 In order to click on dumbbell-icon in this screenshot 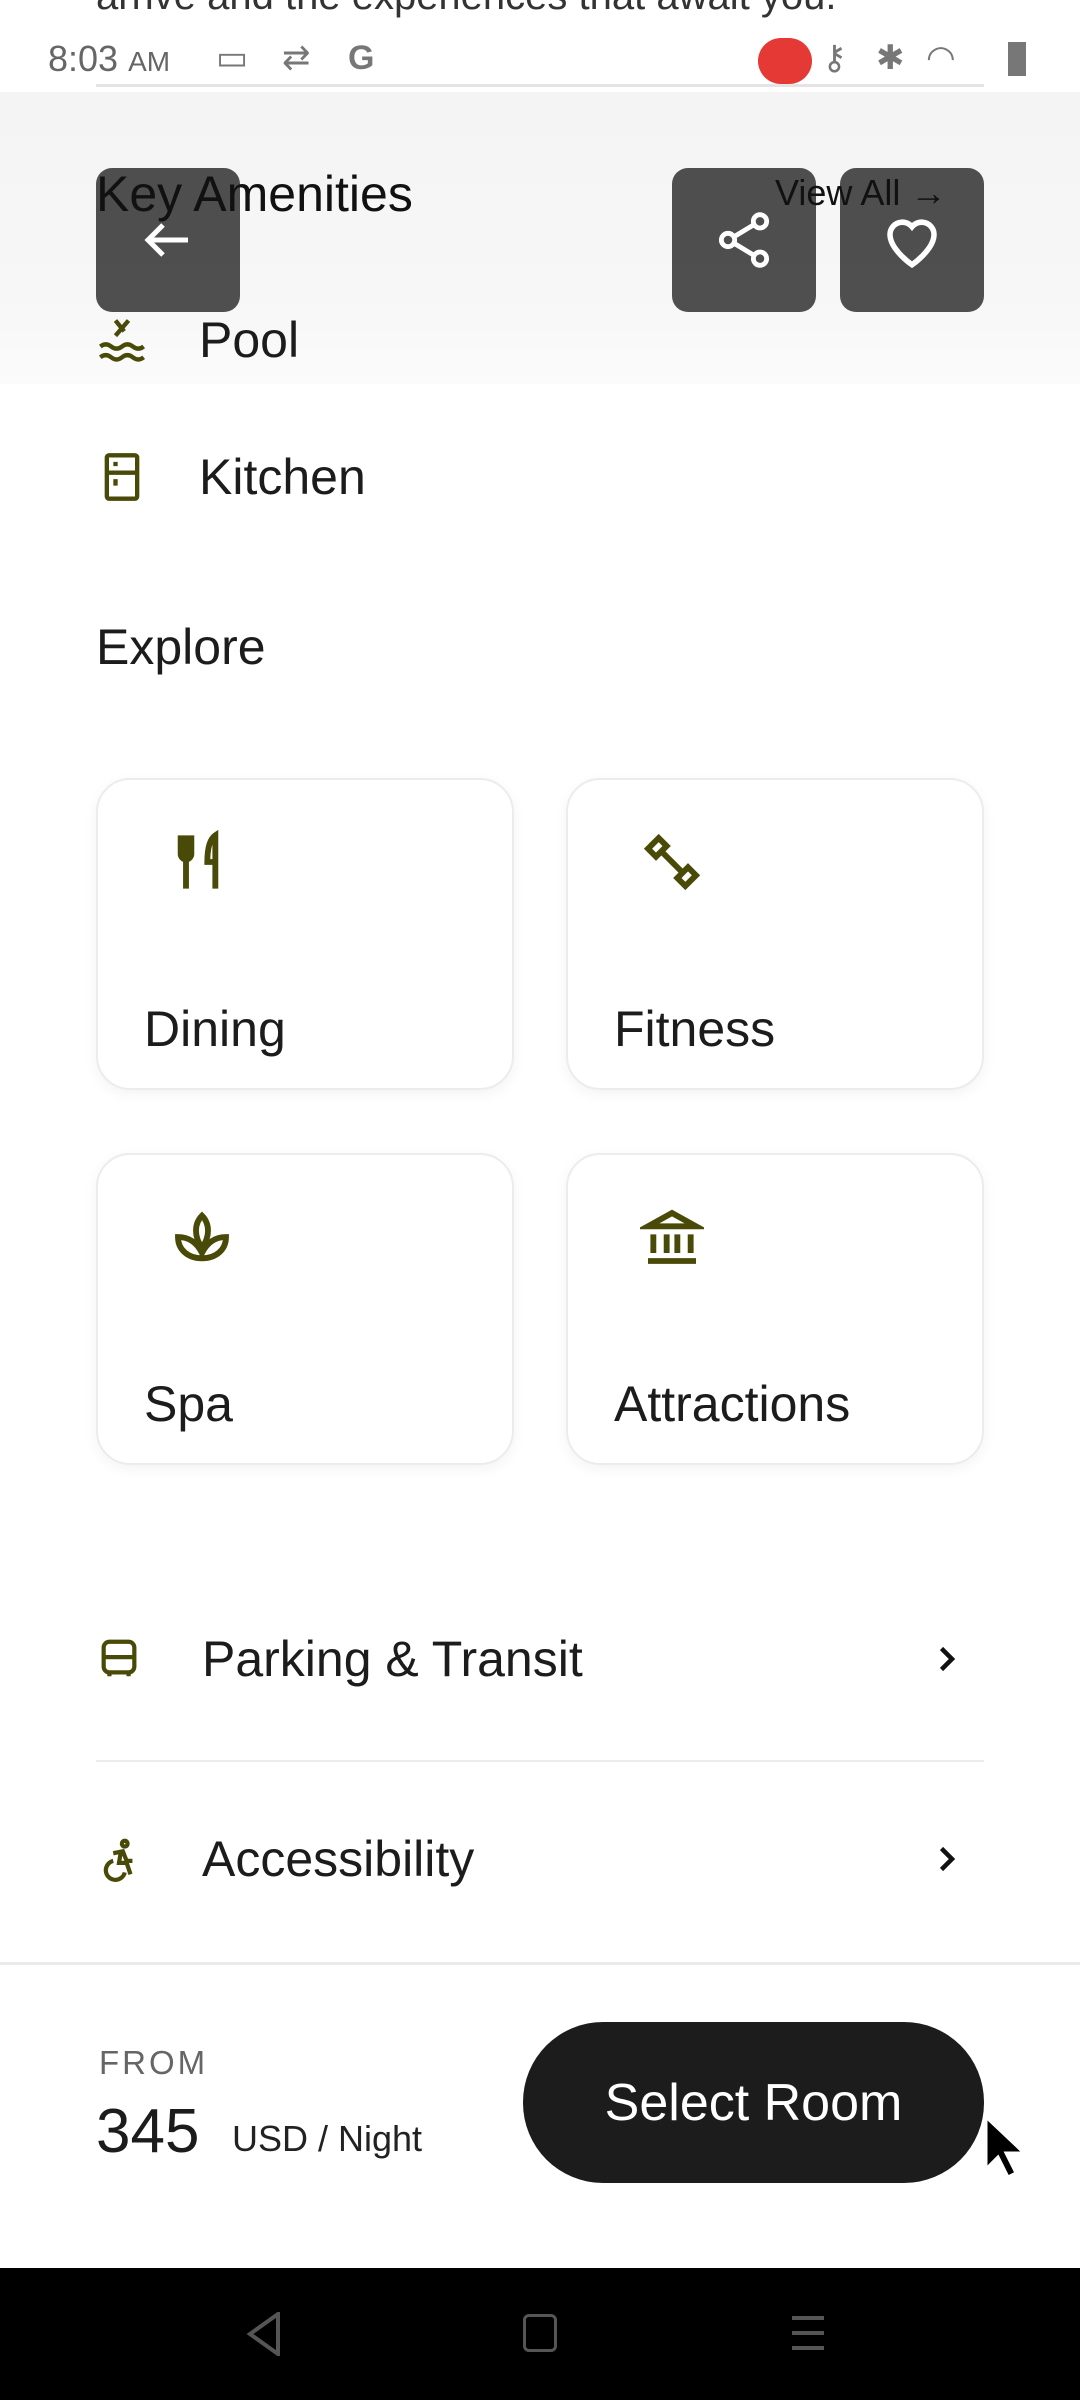, I will do `click(672, 862)`.